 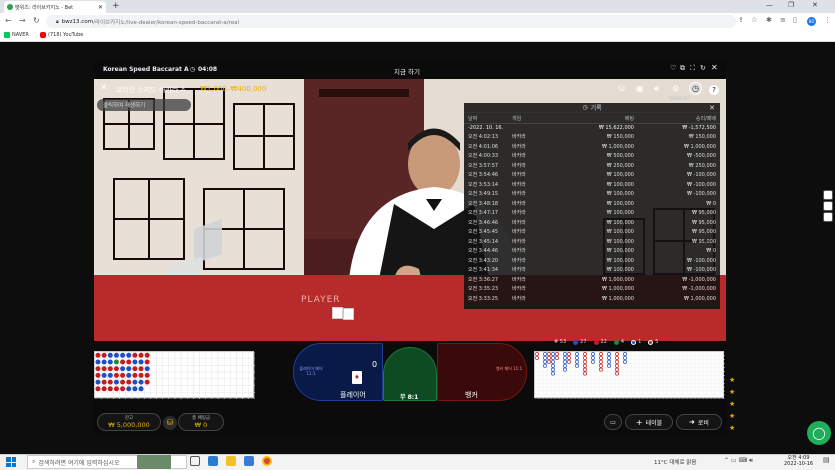 I want to click on history-cell-date: -2022. 10. 16., so click(x=486, y=127).